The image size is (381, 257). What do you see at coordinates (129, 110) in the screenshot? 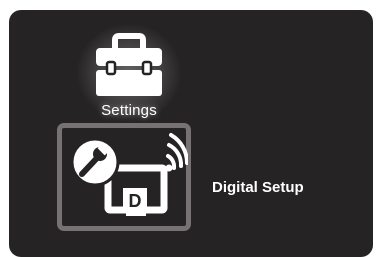
I see `settings-label: Settings` at bounding box center [129, 110].